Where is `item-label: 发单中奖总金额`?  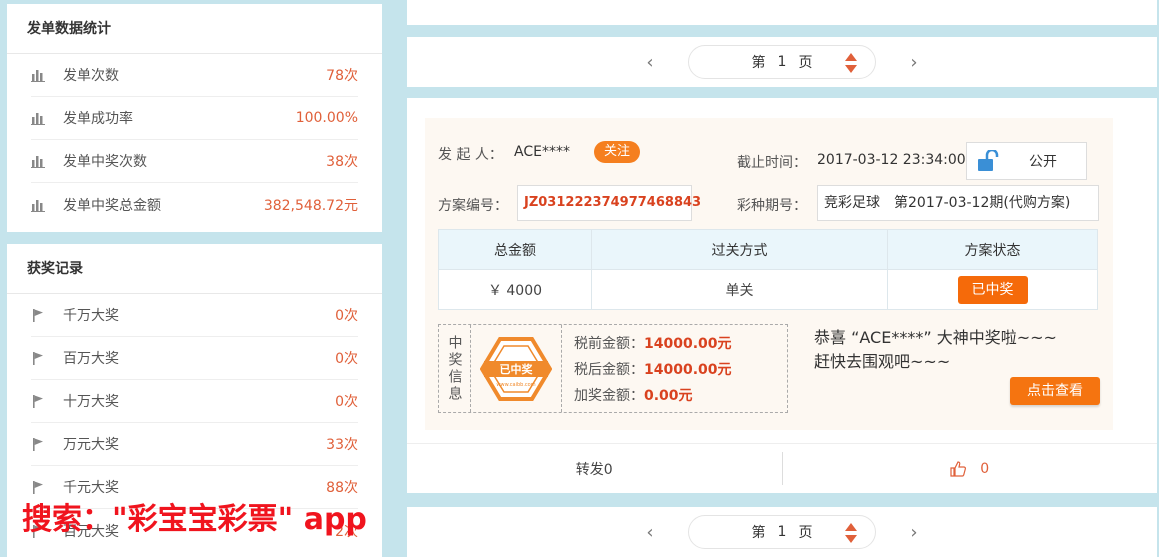
item-label: 发单中奖总金额 is located at coordinates (112, 205).